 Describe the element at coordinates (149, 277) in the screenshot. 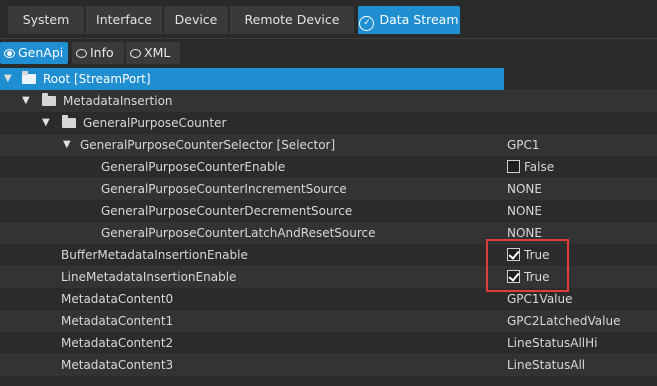

I see `tree-node-name: LineMetadataInsertionEnable` at that location.